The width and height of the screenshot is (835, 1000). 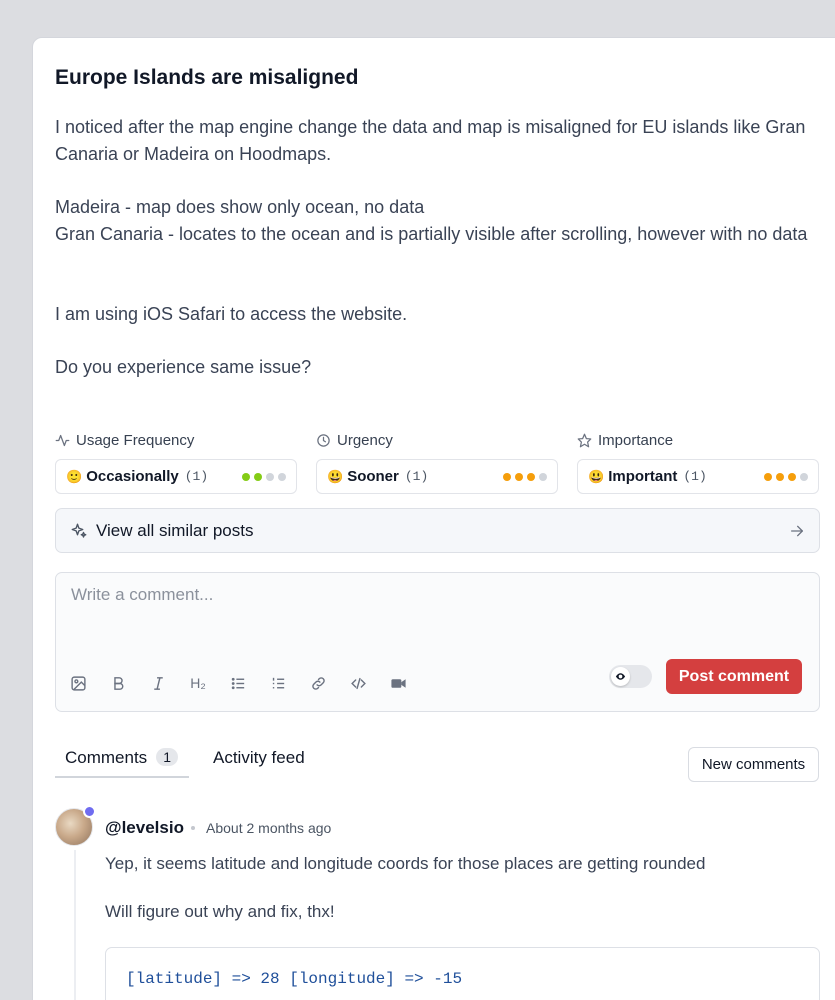 I want to click on code-line: [latitude] => 28 [longitude] => -15, so click(x=294, y=979).